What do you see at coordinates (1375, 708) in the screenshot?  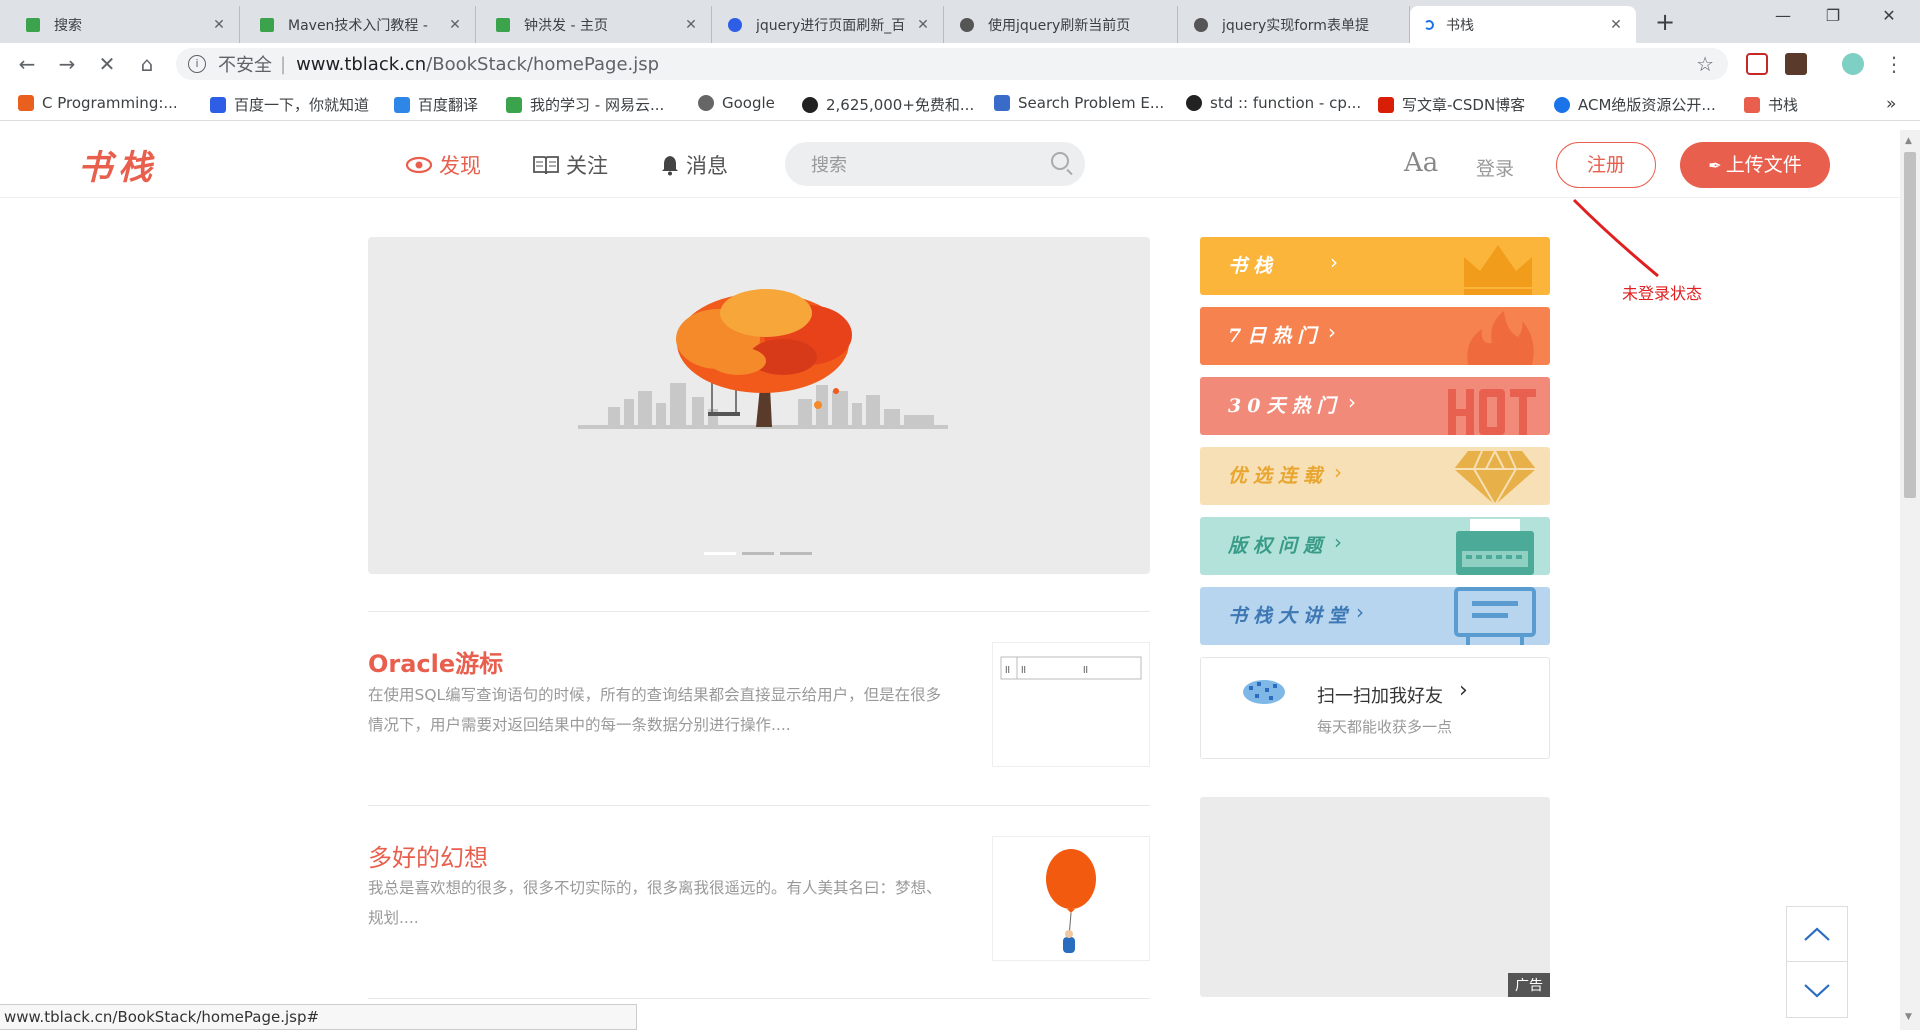 I see `qr-friend-card: 扫一扫加我好友 › 每天都能收获多一点` at bounding box center [1375, 708].